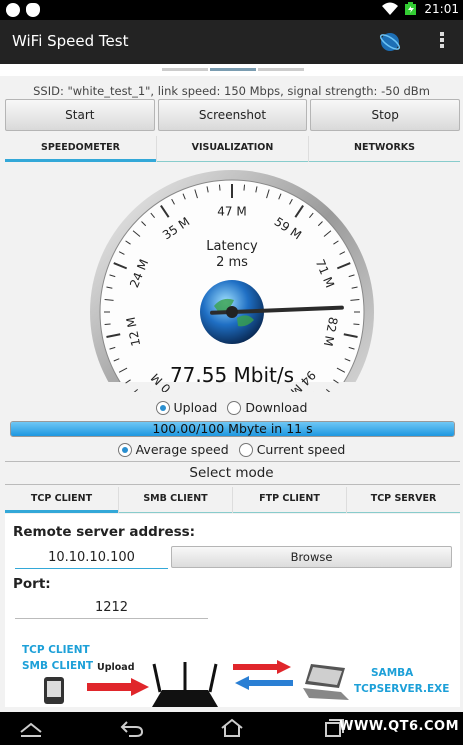  Describe the element at coordinates (231, 10) in the screenshot. I see `status-bar: 21:01` at that location.